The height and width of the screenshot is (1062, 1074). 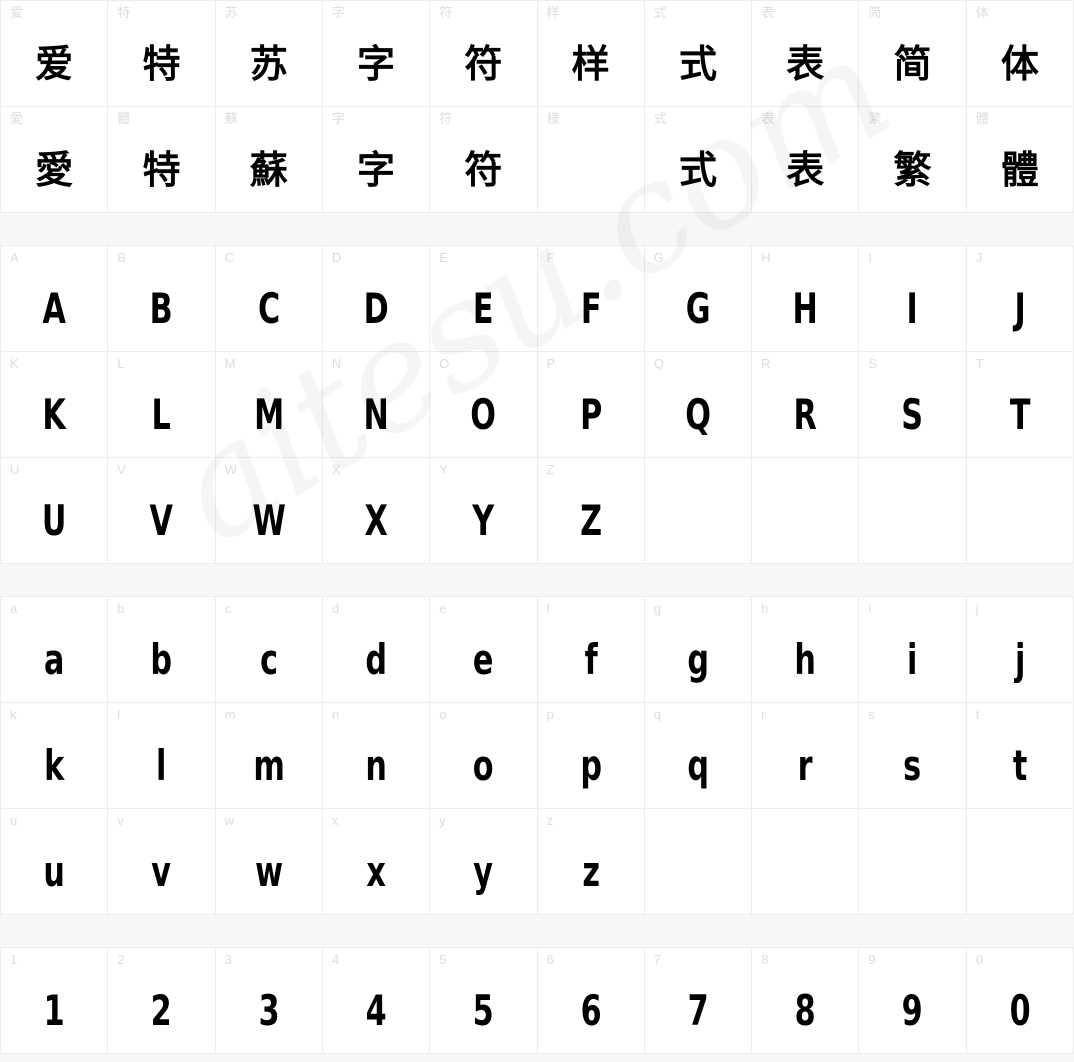 I want to click on glyph-cell: ee, so click(x=484, y=650).